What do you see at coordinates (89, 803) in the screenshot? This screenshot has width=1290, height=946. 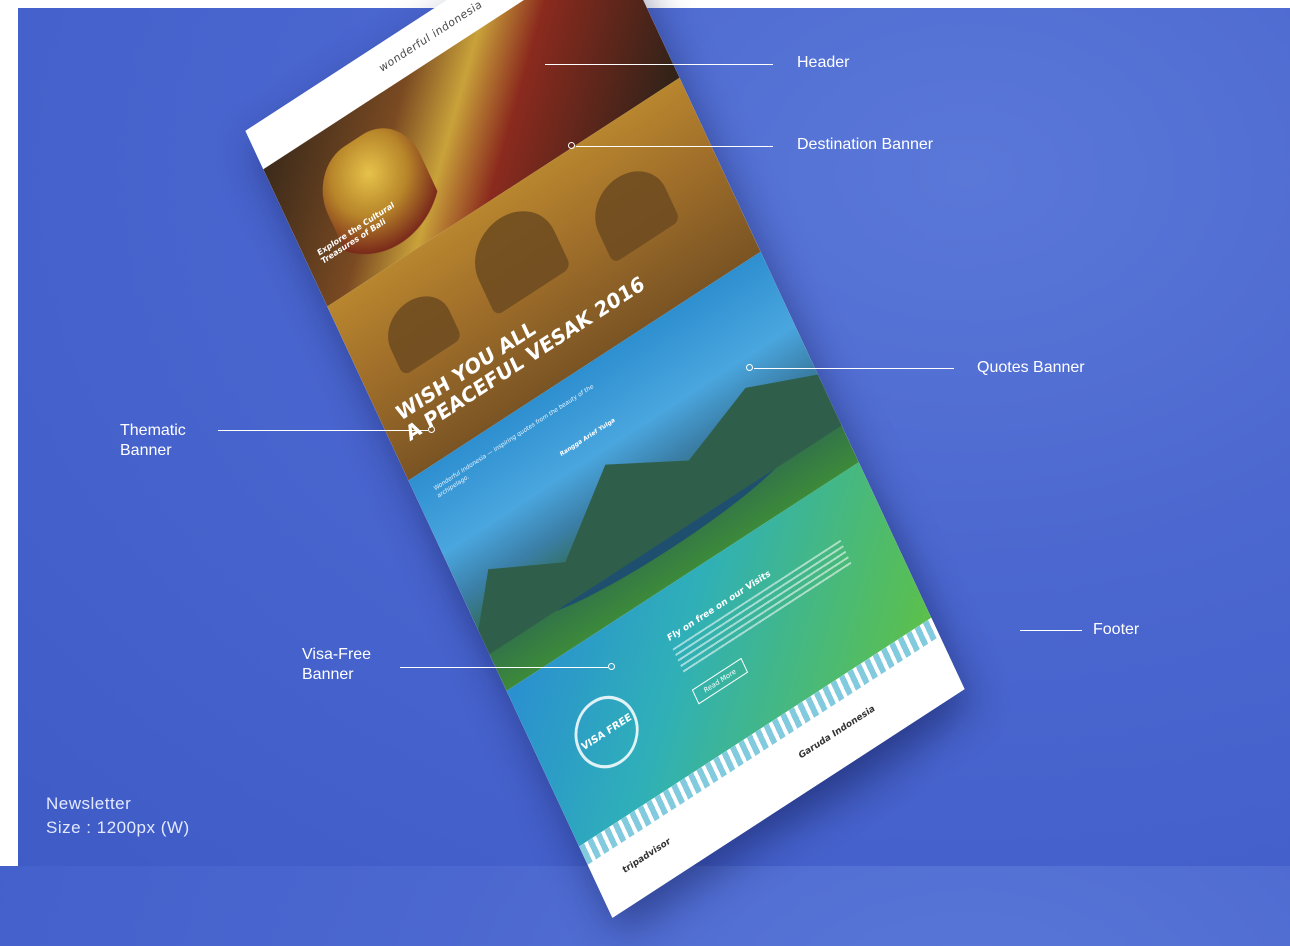 I see `caption-title: Newsletter` at bounding box center [89, 803].